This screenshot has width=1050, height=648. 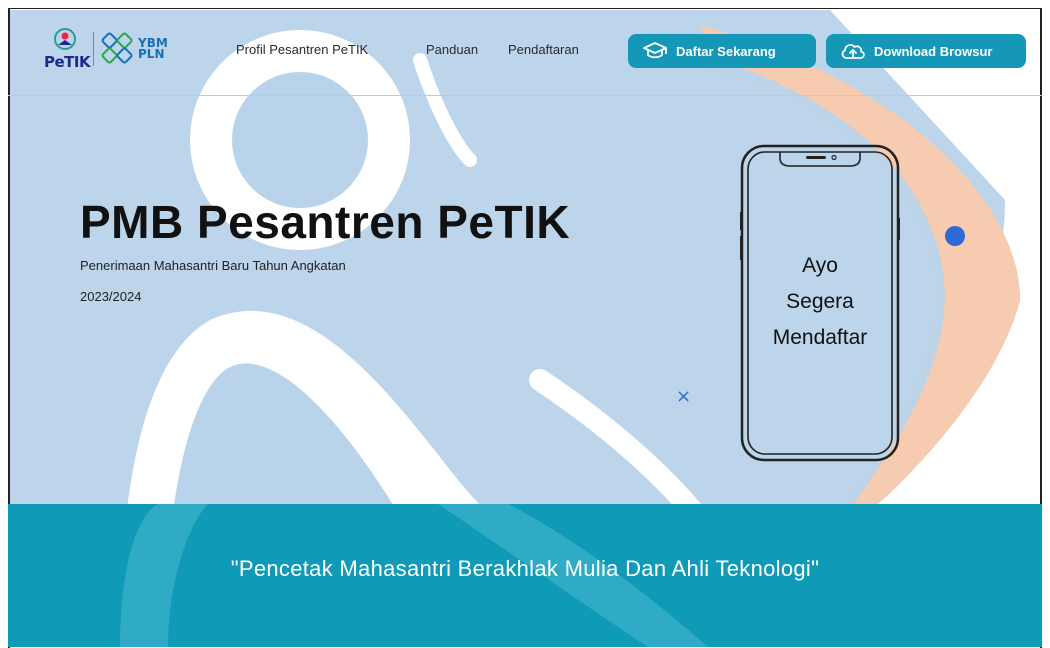 I want to click on phone-line-2: Segera, so click(x=820, y=301).